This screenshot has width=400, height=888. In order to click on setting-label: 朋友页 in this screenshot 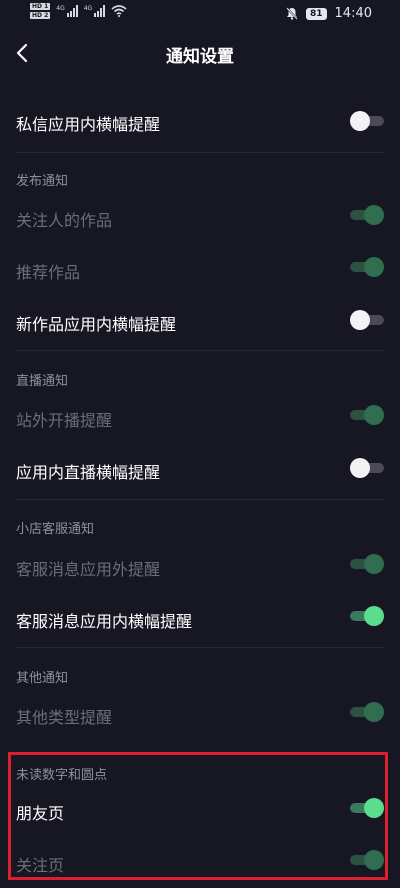, I will do `click(40, 813)`.